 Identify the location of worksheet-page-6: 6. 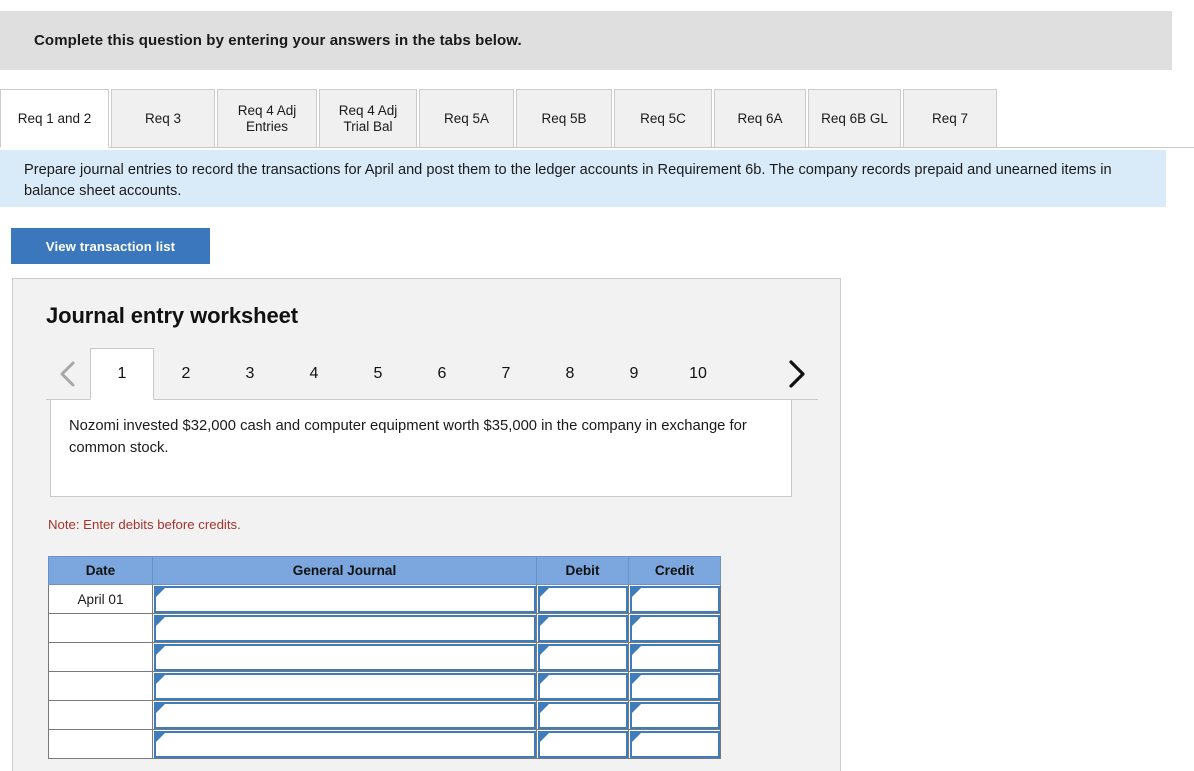
(442, 374).